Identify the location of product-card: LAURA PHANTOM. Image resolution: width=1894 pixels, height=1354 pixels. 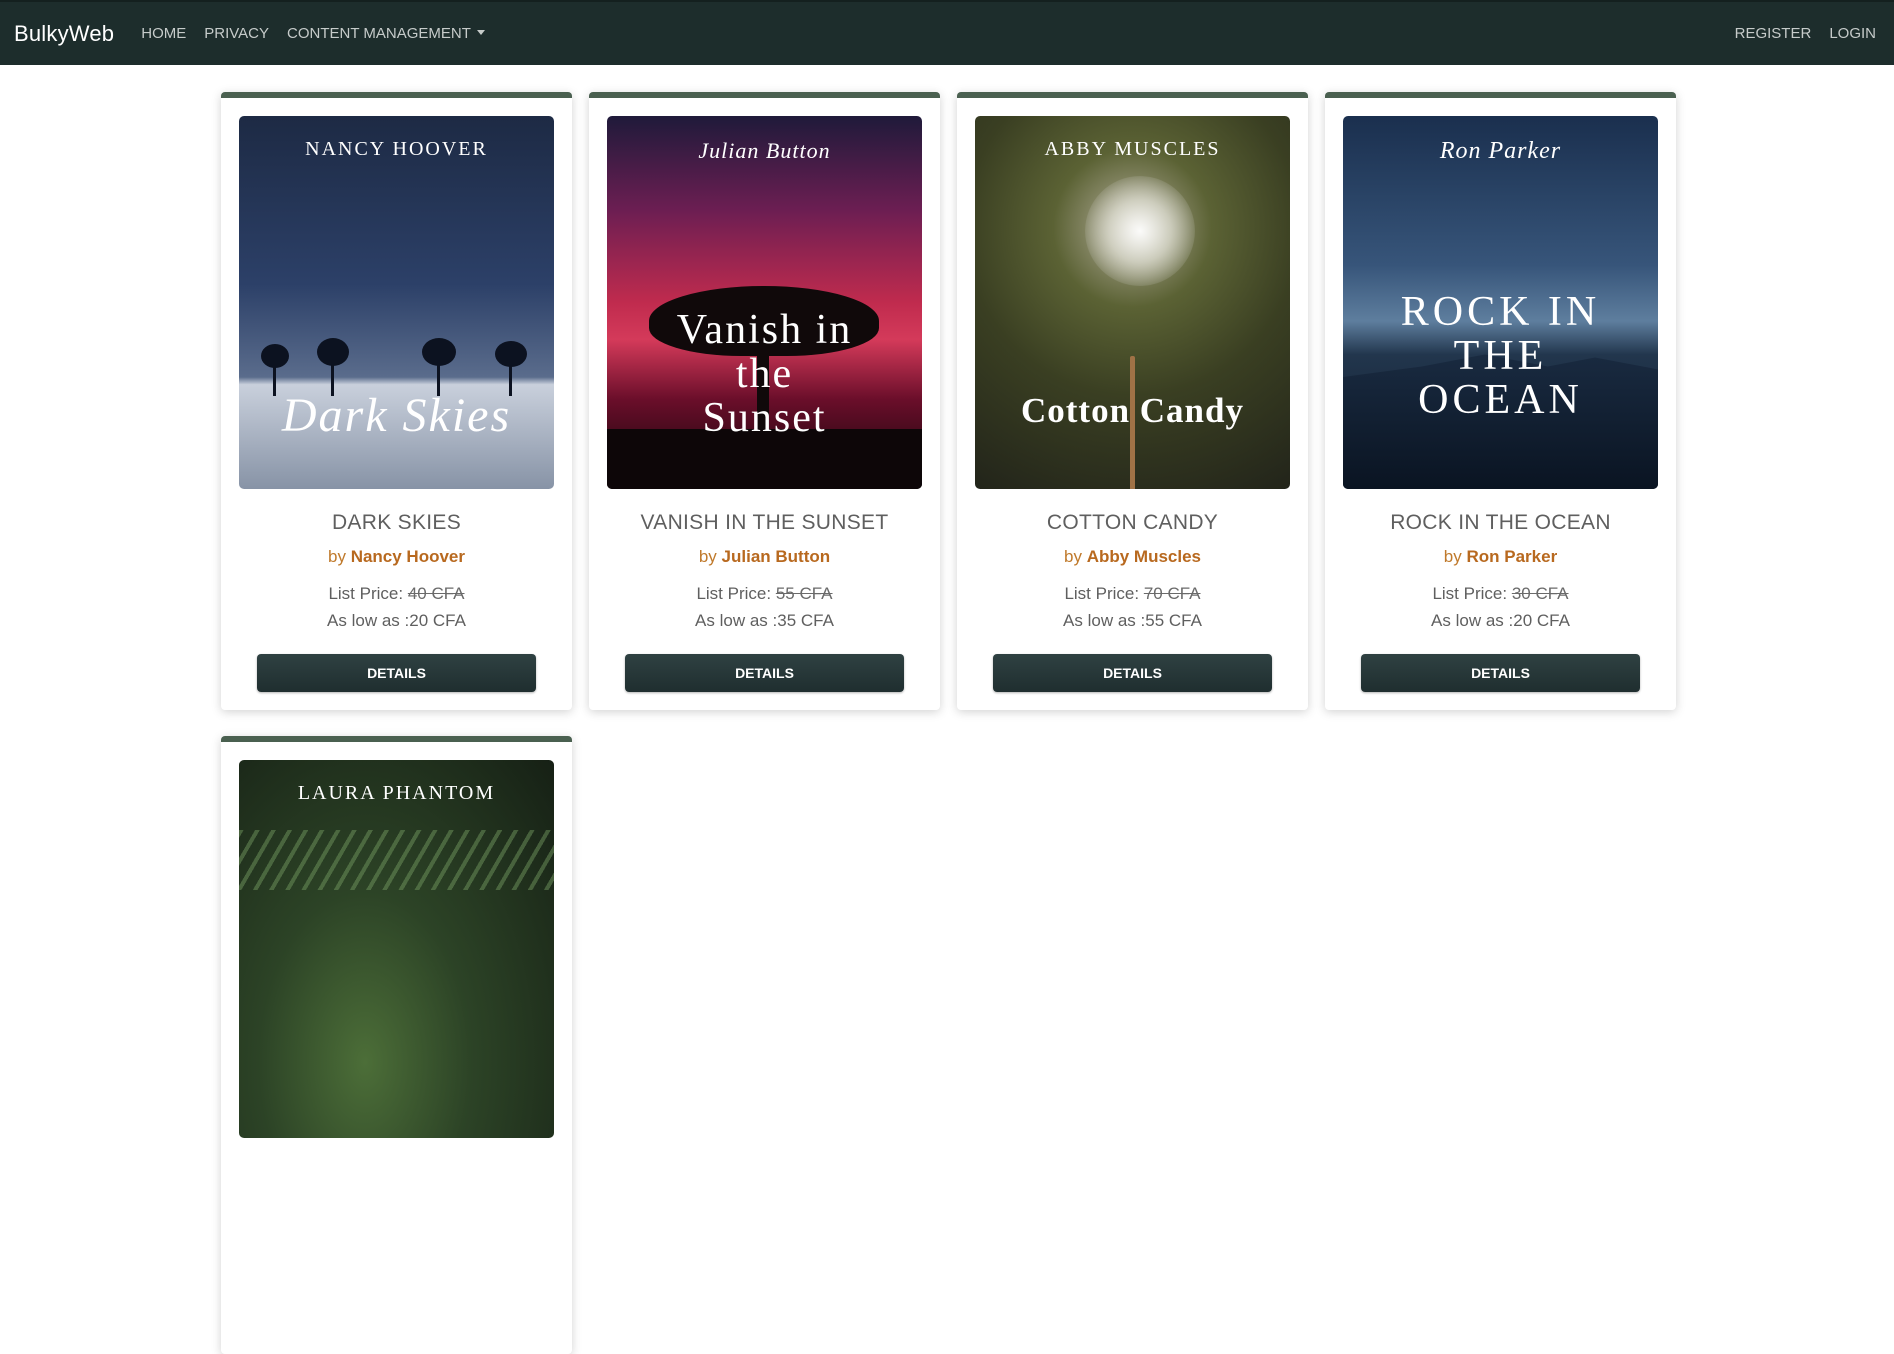
(396, 1045).